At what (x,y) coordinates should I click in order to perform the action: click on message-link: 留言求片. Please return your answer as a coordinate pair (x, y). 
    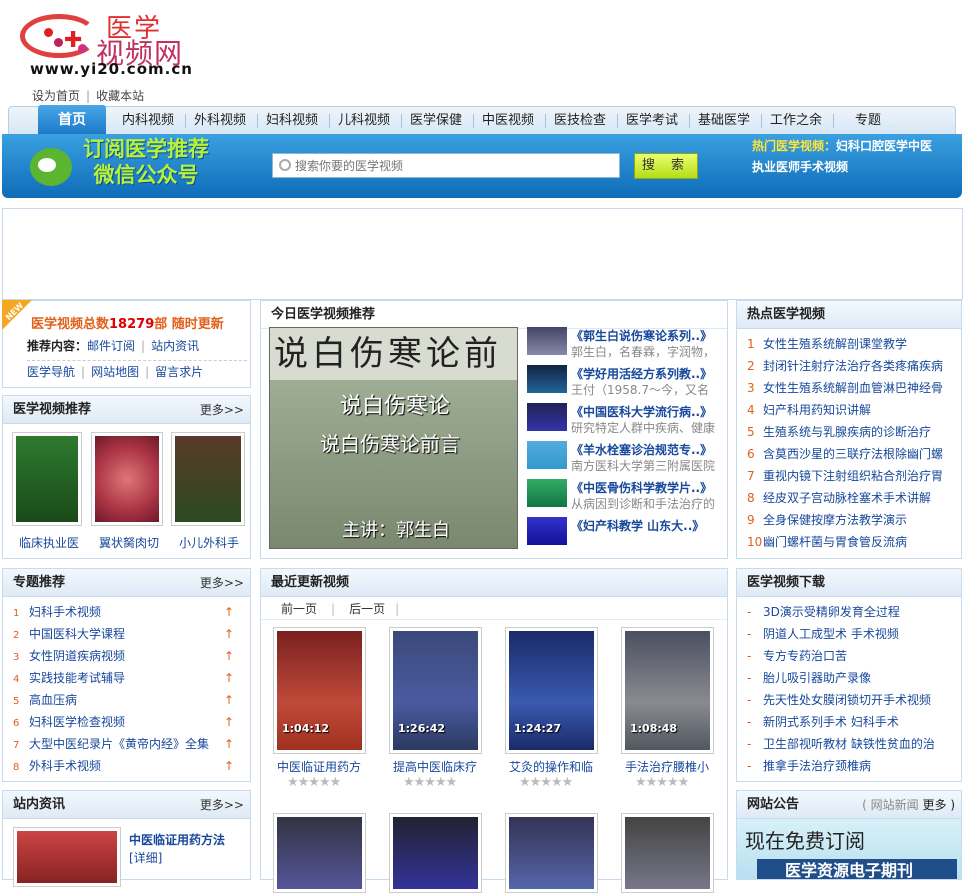
    Looking at the image, I should click on (179, 372).